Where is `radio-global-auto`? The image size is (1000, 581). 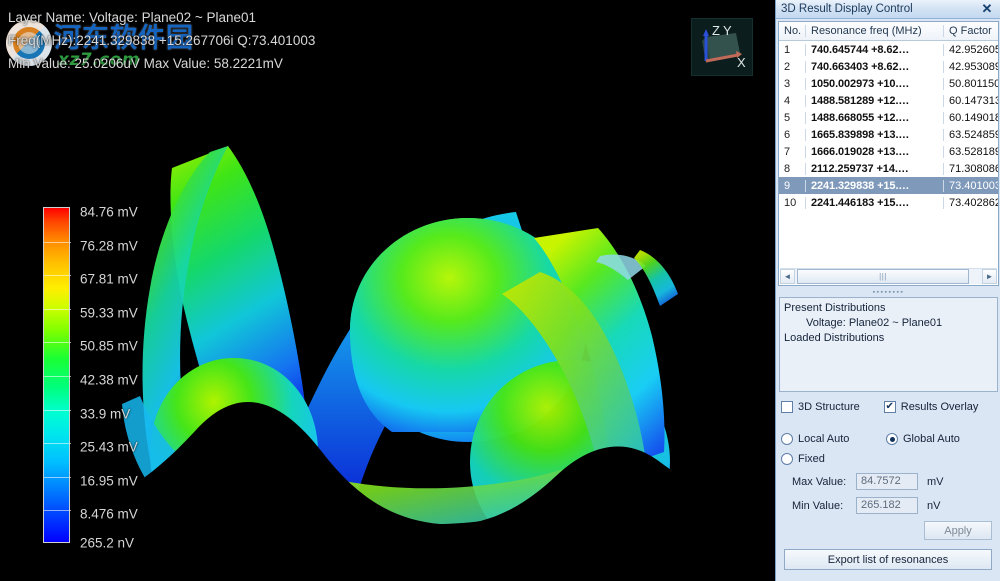 radio-global-auto is located at coordinates (892, 439).